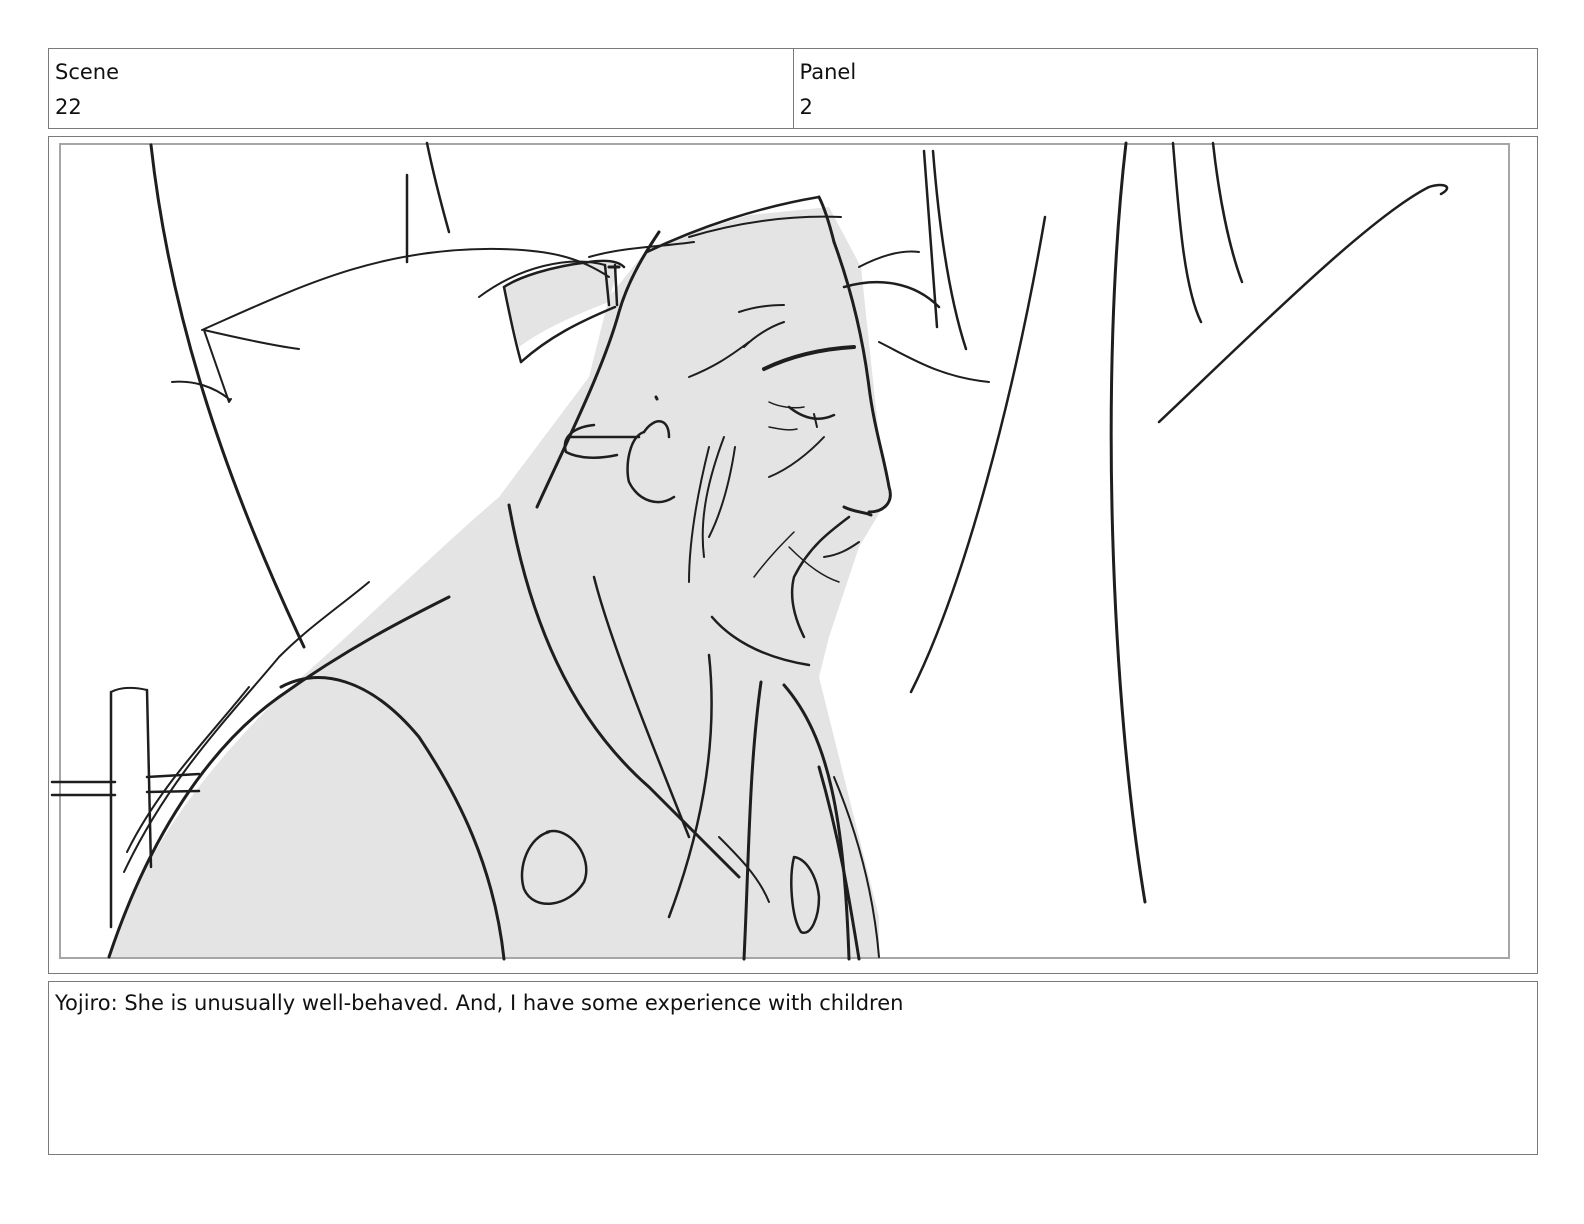 Image resolution: width=1584 pixels, height=1224 pixels. What do you see at coordinates (828, 72) in the screenshot?
I see `panel-label: Panel` at bounding box center [828, 72].